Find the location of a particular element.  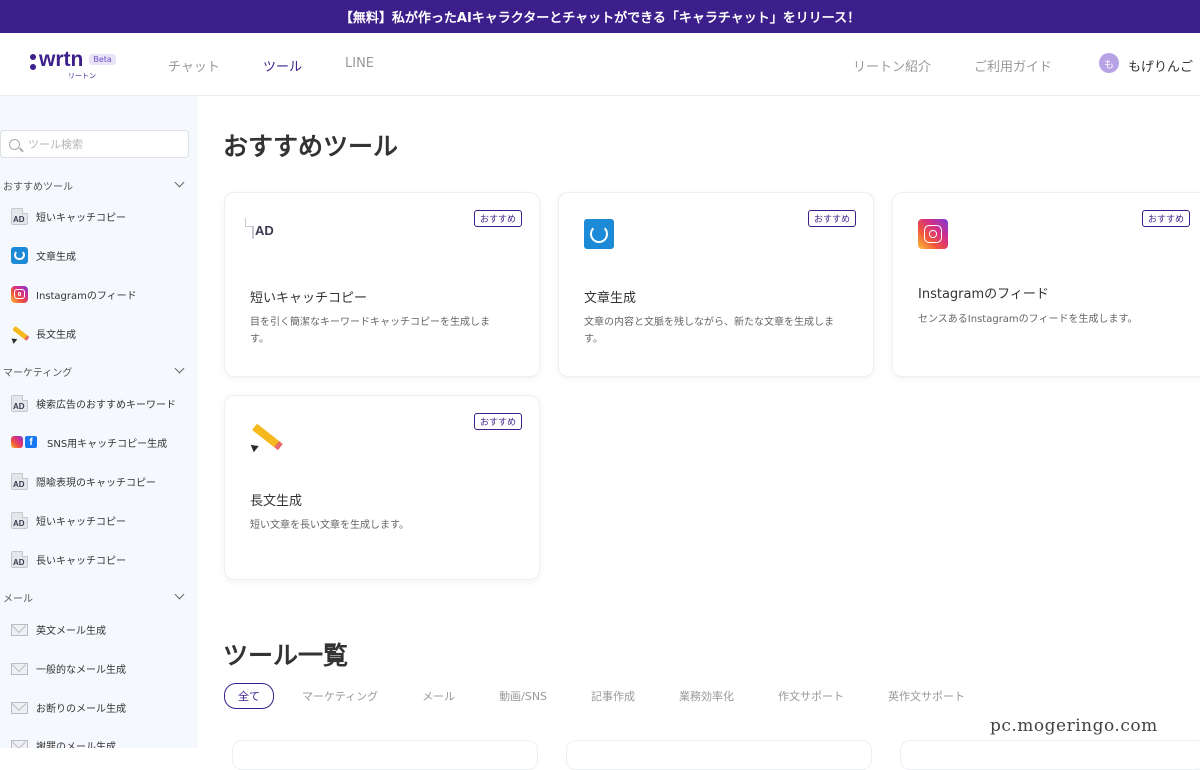

watermark: pc.mogeringo.com is located at coordinates (1074, 726).